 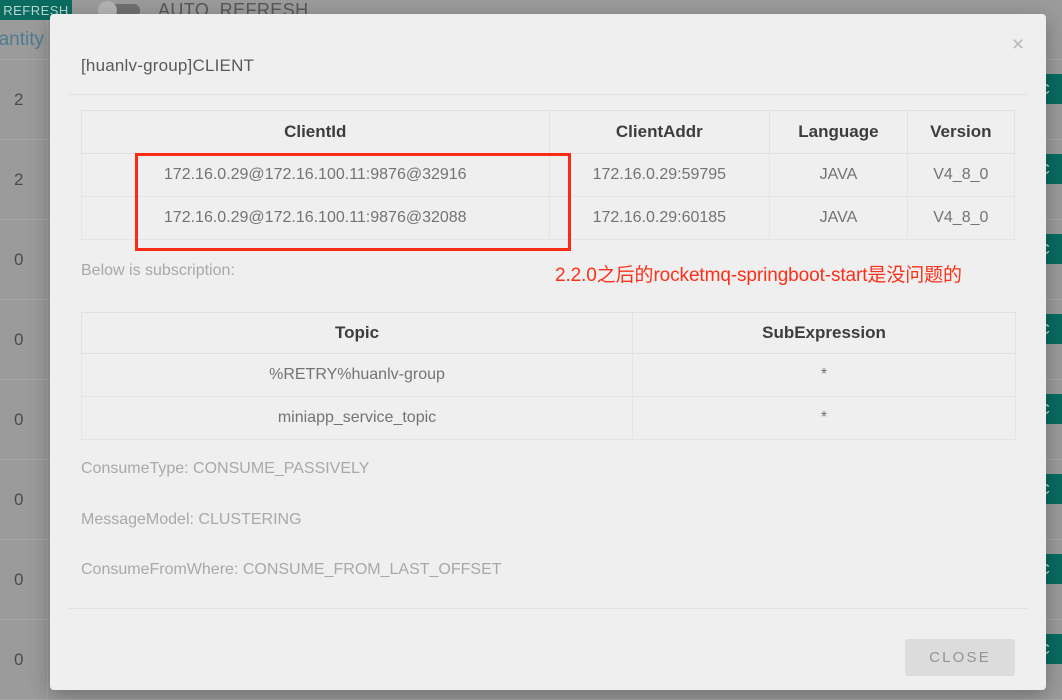 I want to click on client-table-header-row: ClientId ClientAddr Language Version, so click(x=548, y=132).